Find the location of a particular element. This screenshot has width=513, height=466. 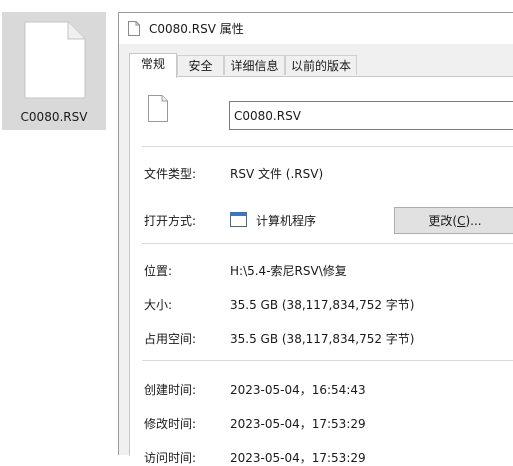

accessed-value: 2023-05-04，17:53:29 is located at coordinates (298, 458).